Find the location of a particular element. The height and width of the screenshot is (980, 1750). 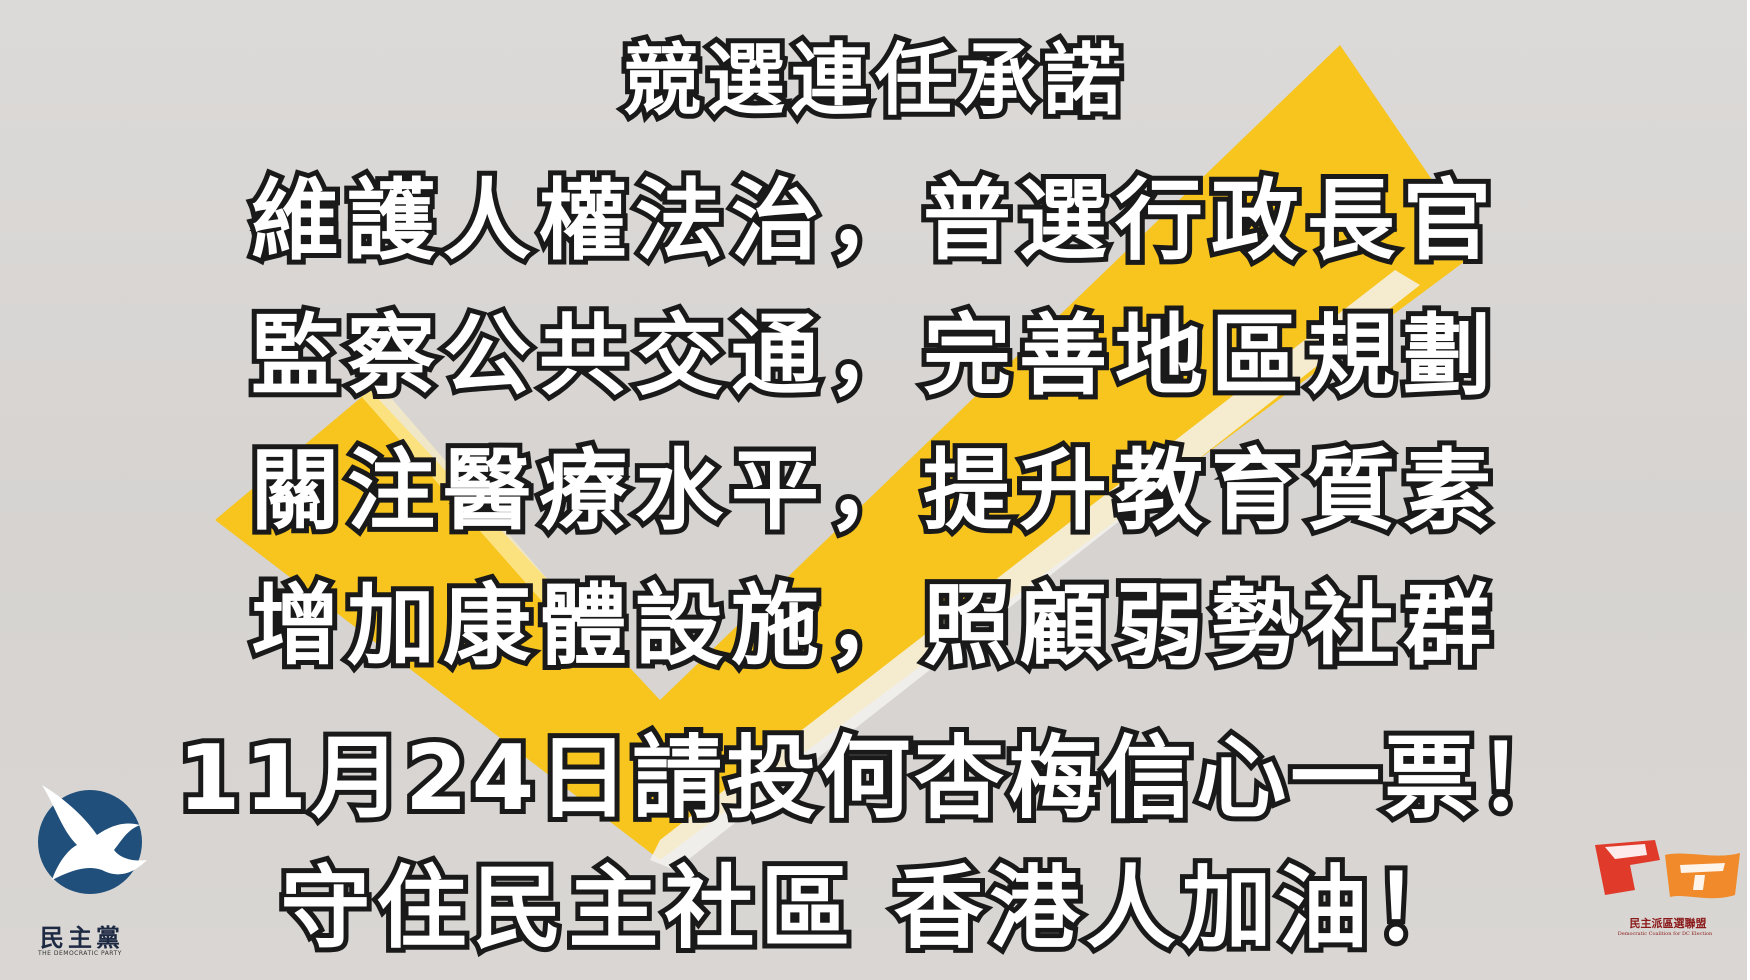

left-logo-english: THE DEMOCRATIC PARTY is located at coordinates (80, 953).